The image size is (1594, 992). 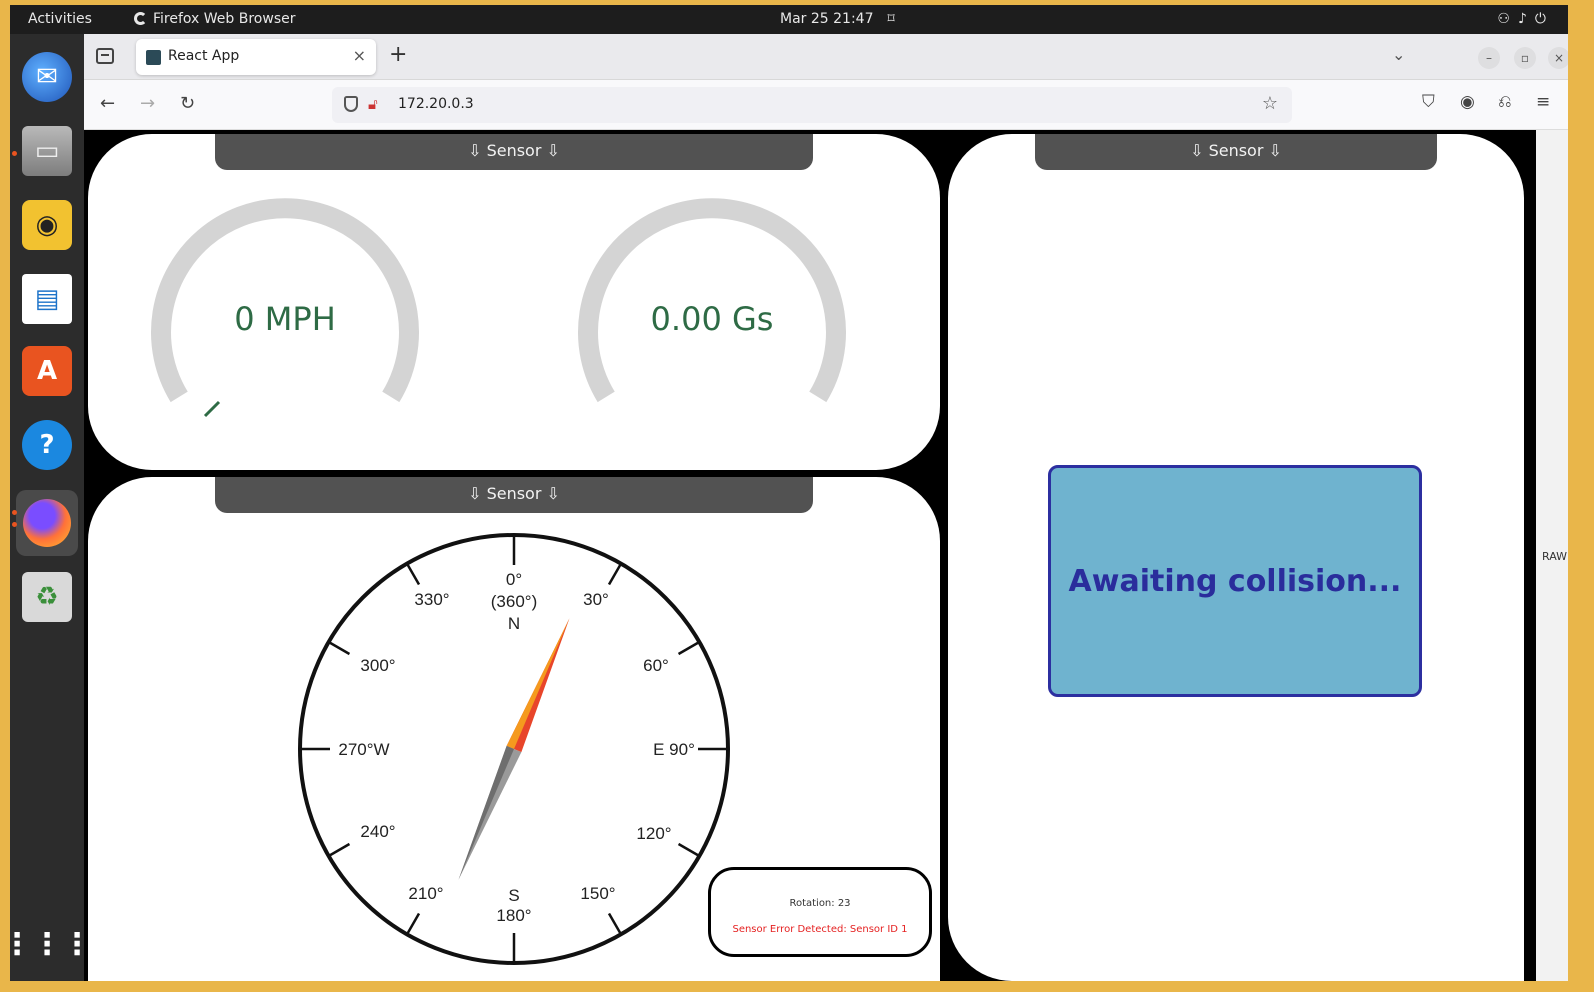 What do you see at coordinates (827, 19) in the screenshot?
I see `clock-text: Mar 25 21:47` at bounding box center [827, 19].